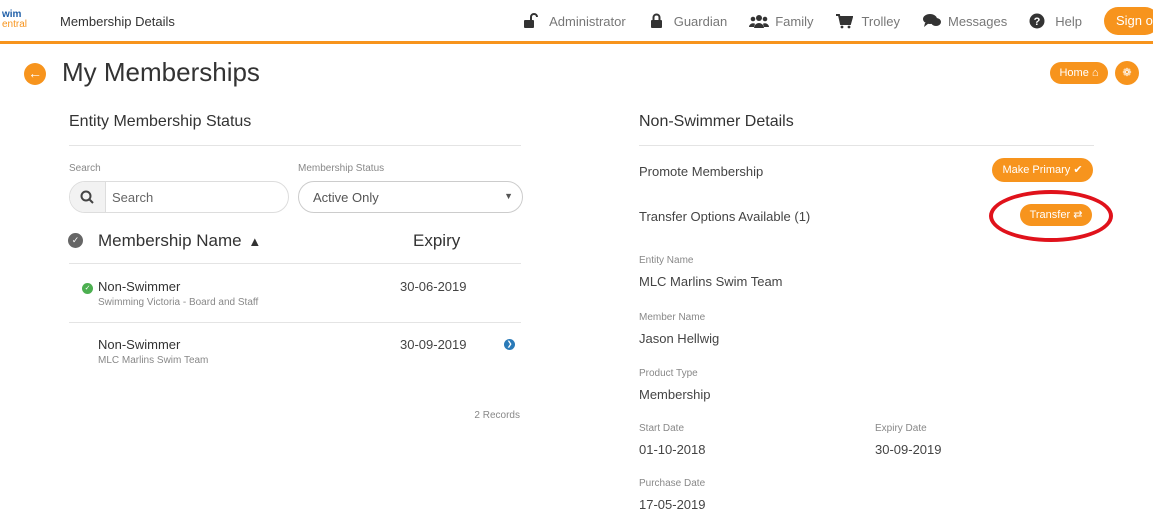 The height and width of the screenshot is (517, 1153). I want to click on member-name-value: Jason Hellwig, so click(679, 338).